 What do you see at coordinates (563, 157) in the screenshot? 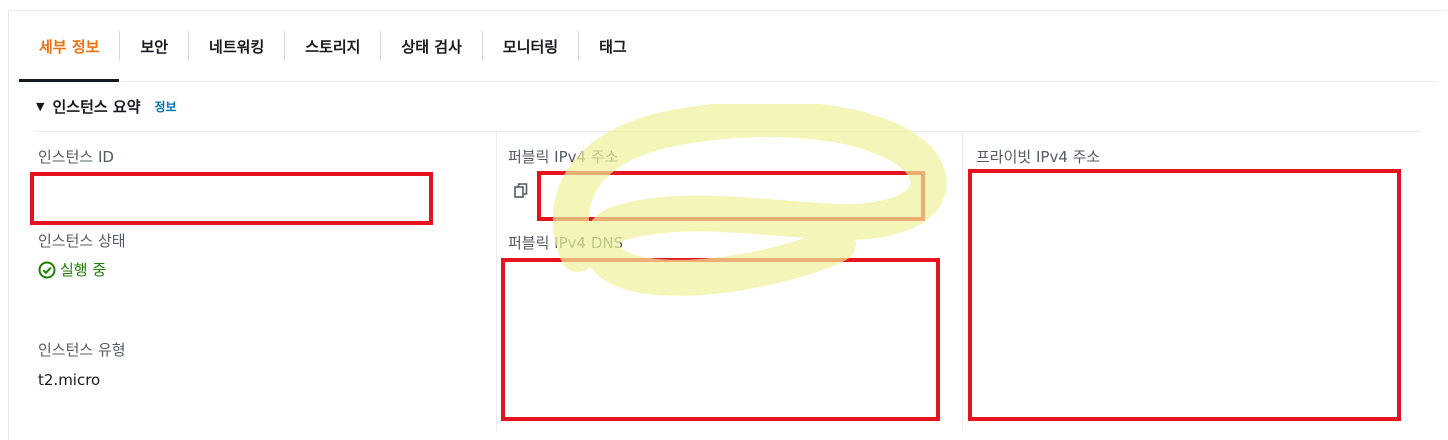
I see `public-ipv4-label: 퍼블릭 IPv4 주소` at bounding box center [563, 157].